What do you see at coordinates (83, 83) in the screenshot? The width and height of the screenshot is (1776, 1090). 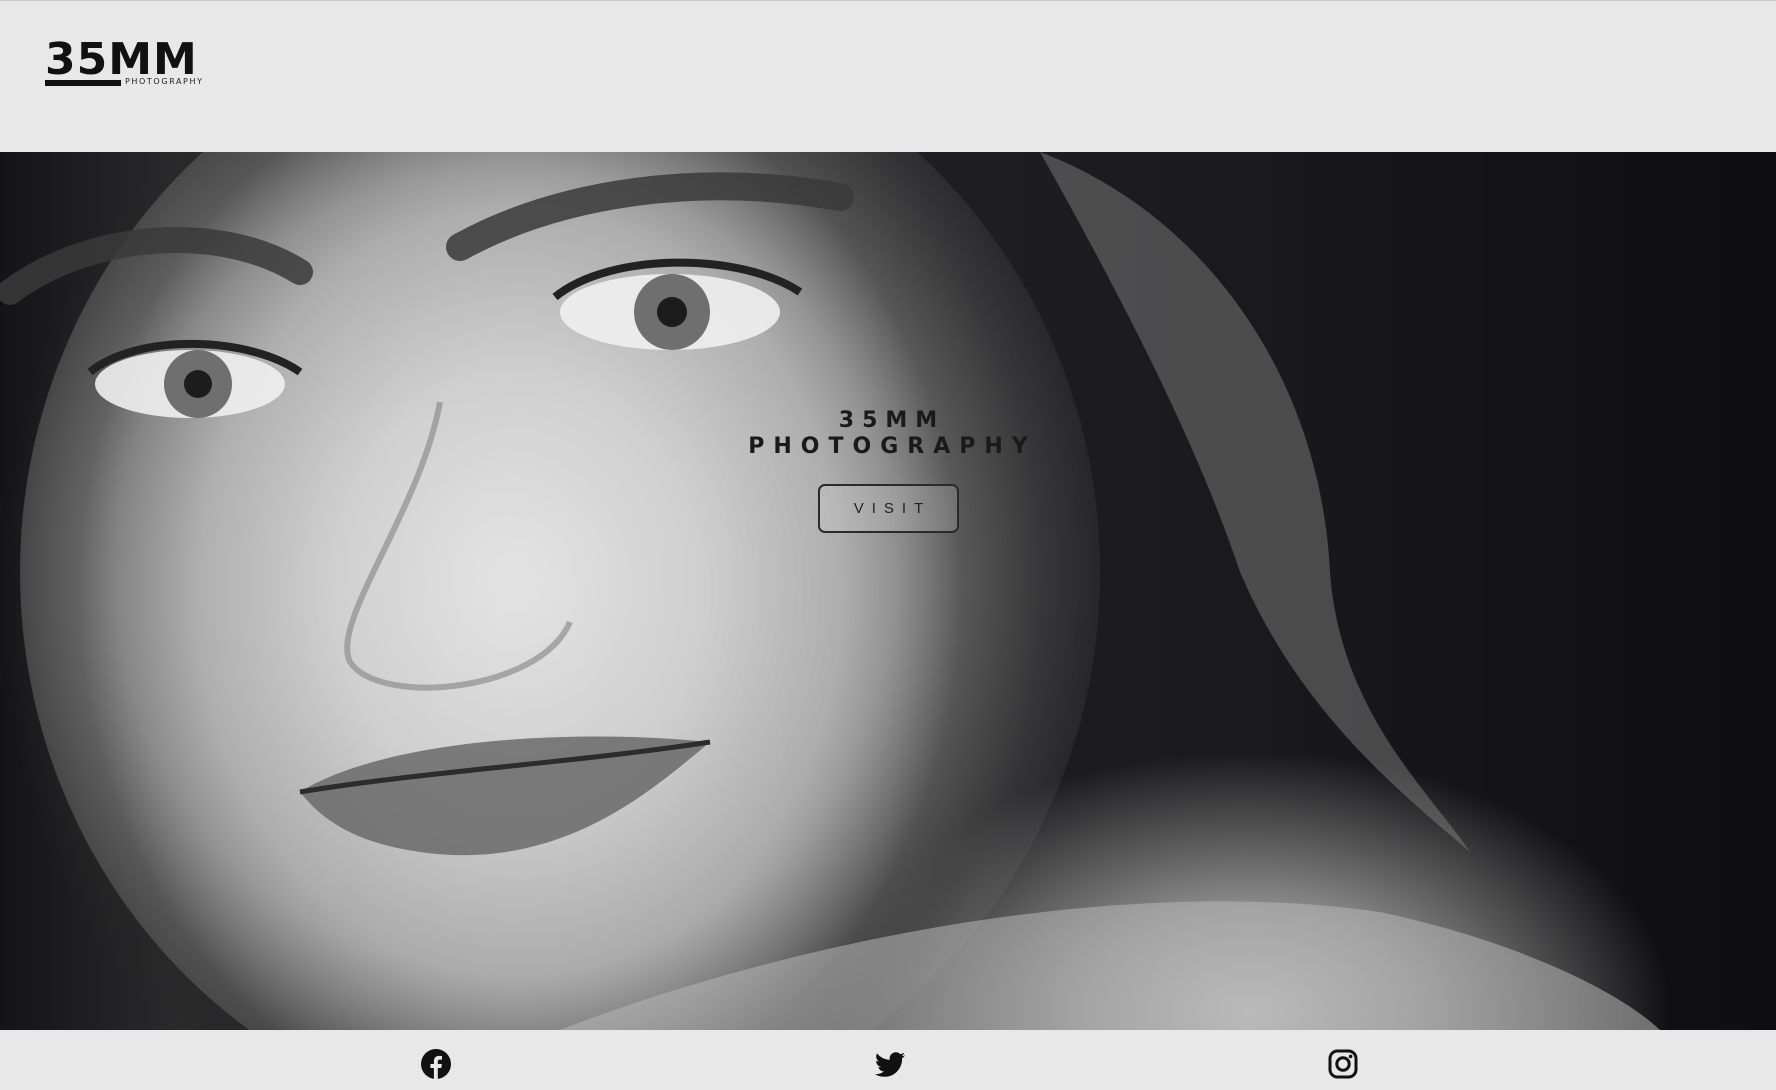 I see `logo-underline` at bounding box center [83, 83].